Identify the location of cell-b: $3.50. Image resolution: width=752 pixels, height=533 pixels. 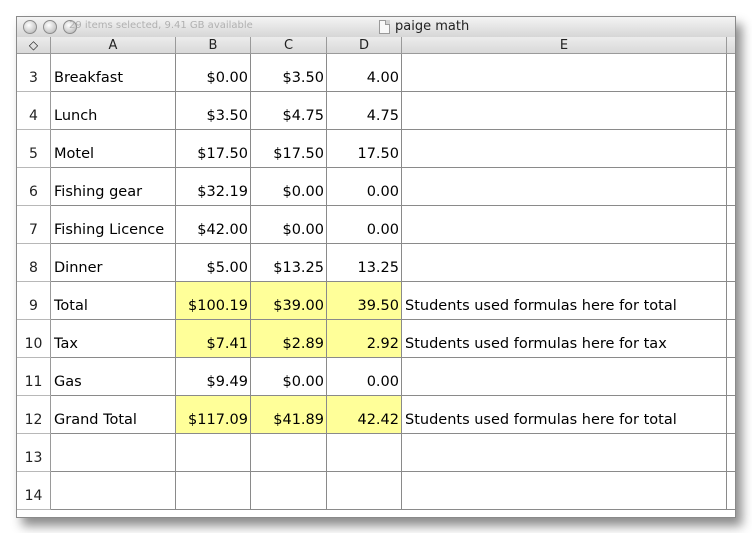
(213, 111).